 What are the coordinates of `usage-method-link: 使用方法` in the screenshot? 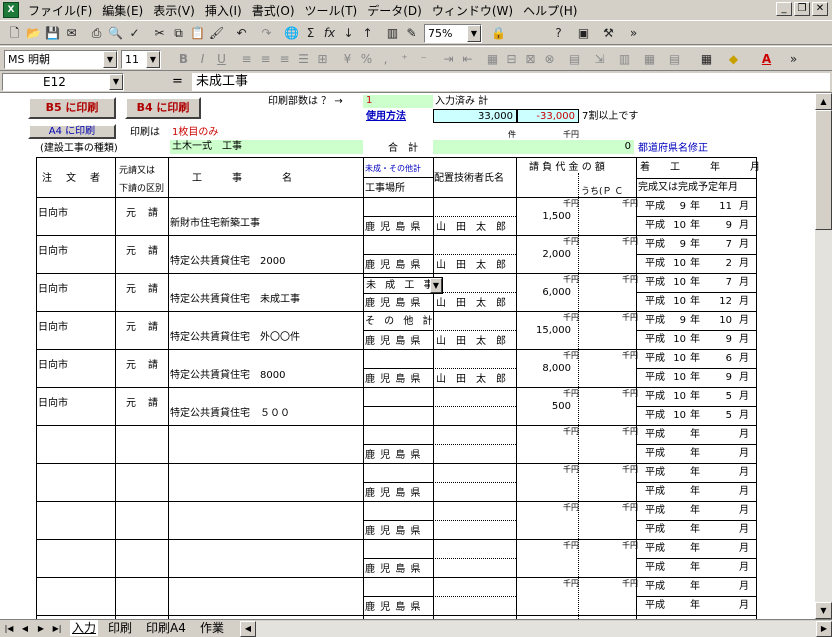 It's located at (386, 117).